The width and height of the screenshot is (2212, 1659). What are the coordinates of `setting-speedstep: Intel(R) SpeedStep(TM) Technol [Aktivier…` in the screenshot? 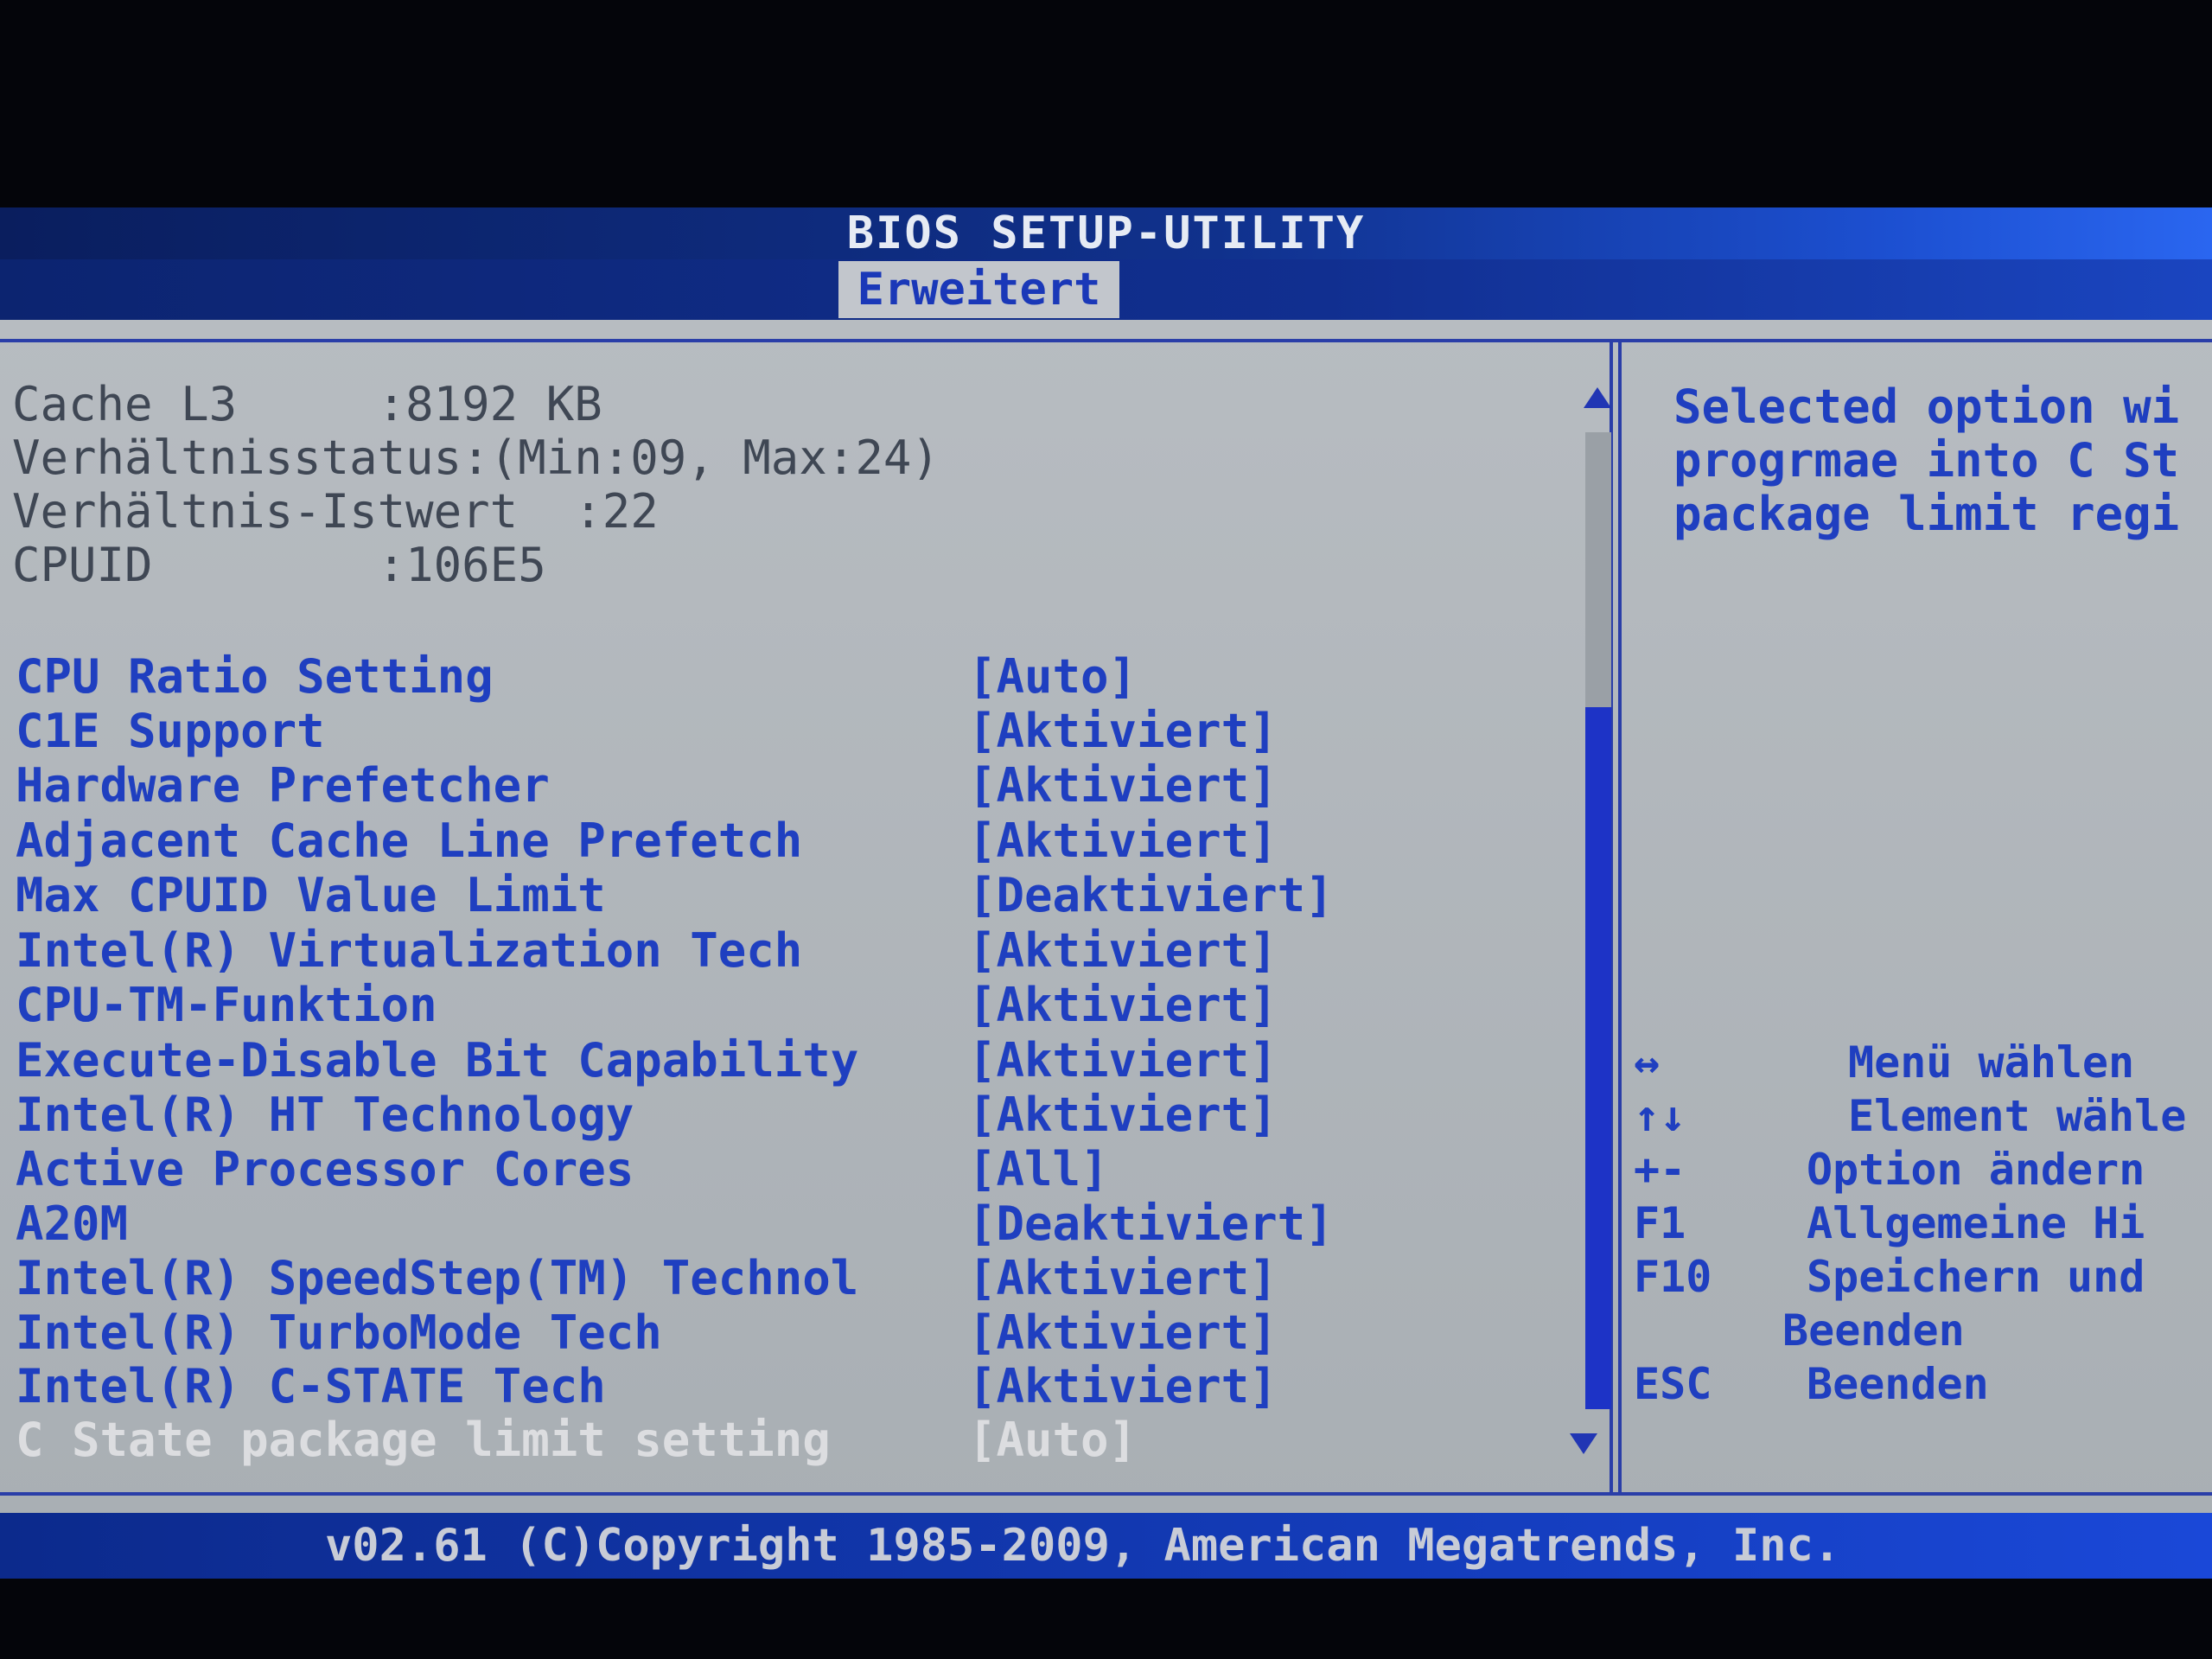 It's located at (793, 1278).